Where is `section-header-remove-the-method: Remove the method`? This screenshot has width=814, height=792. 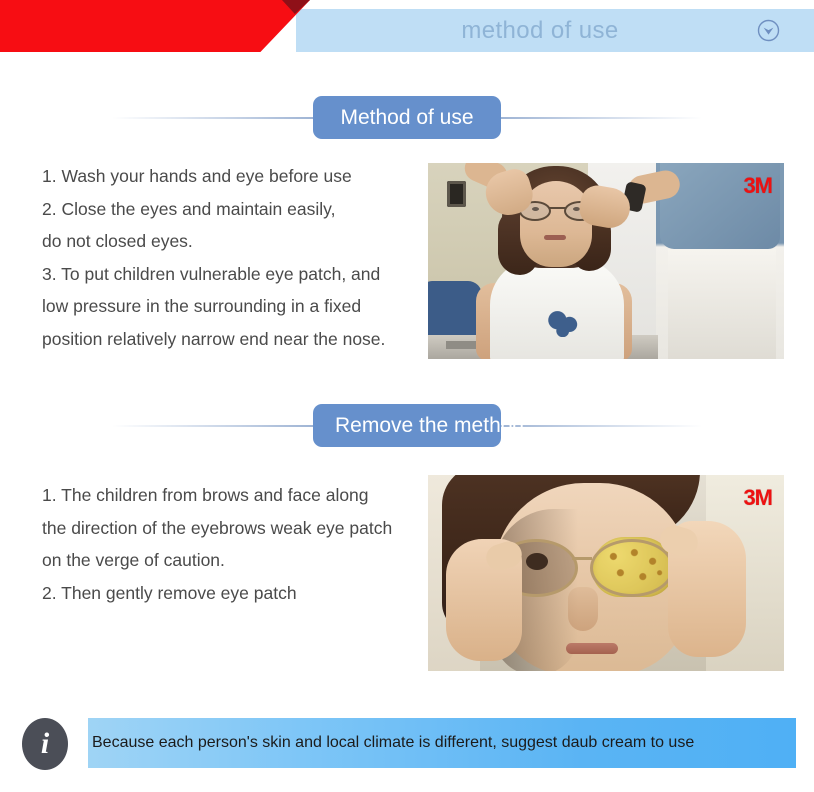 section-header-remove-the-method: Remove the method is located at coordinates (407, 426).